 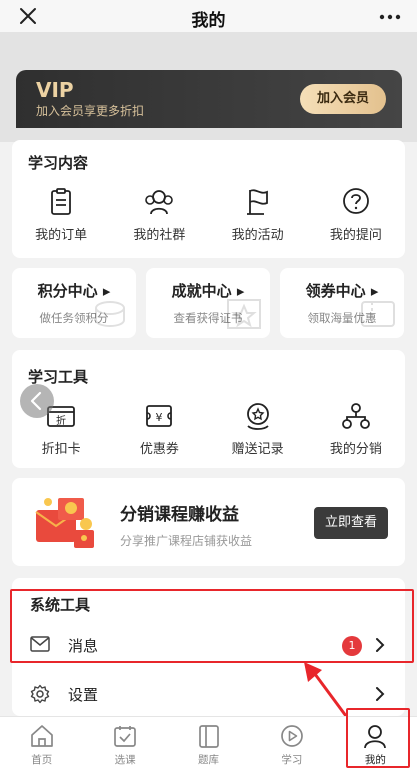 I want to click on red-envelope-illustration, so click(x=64, y=523).